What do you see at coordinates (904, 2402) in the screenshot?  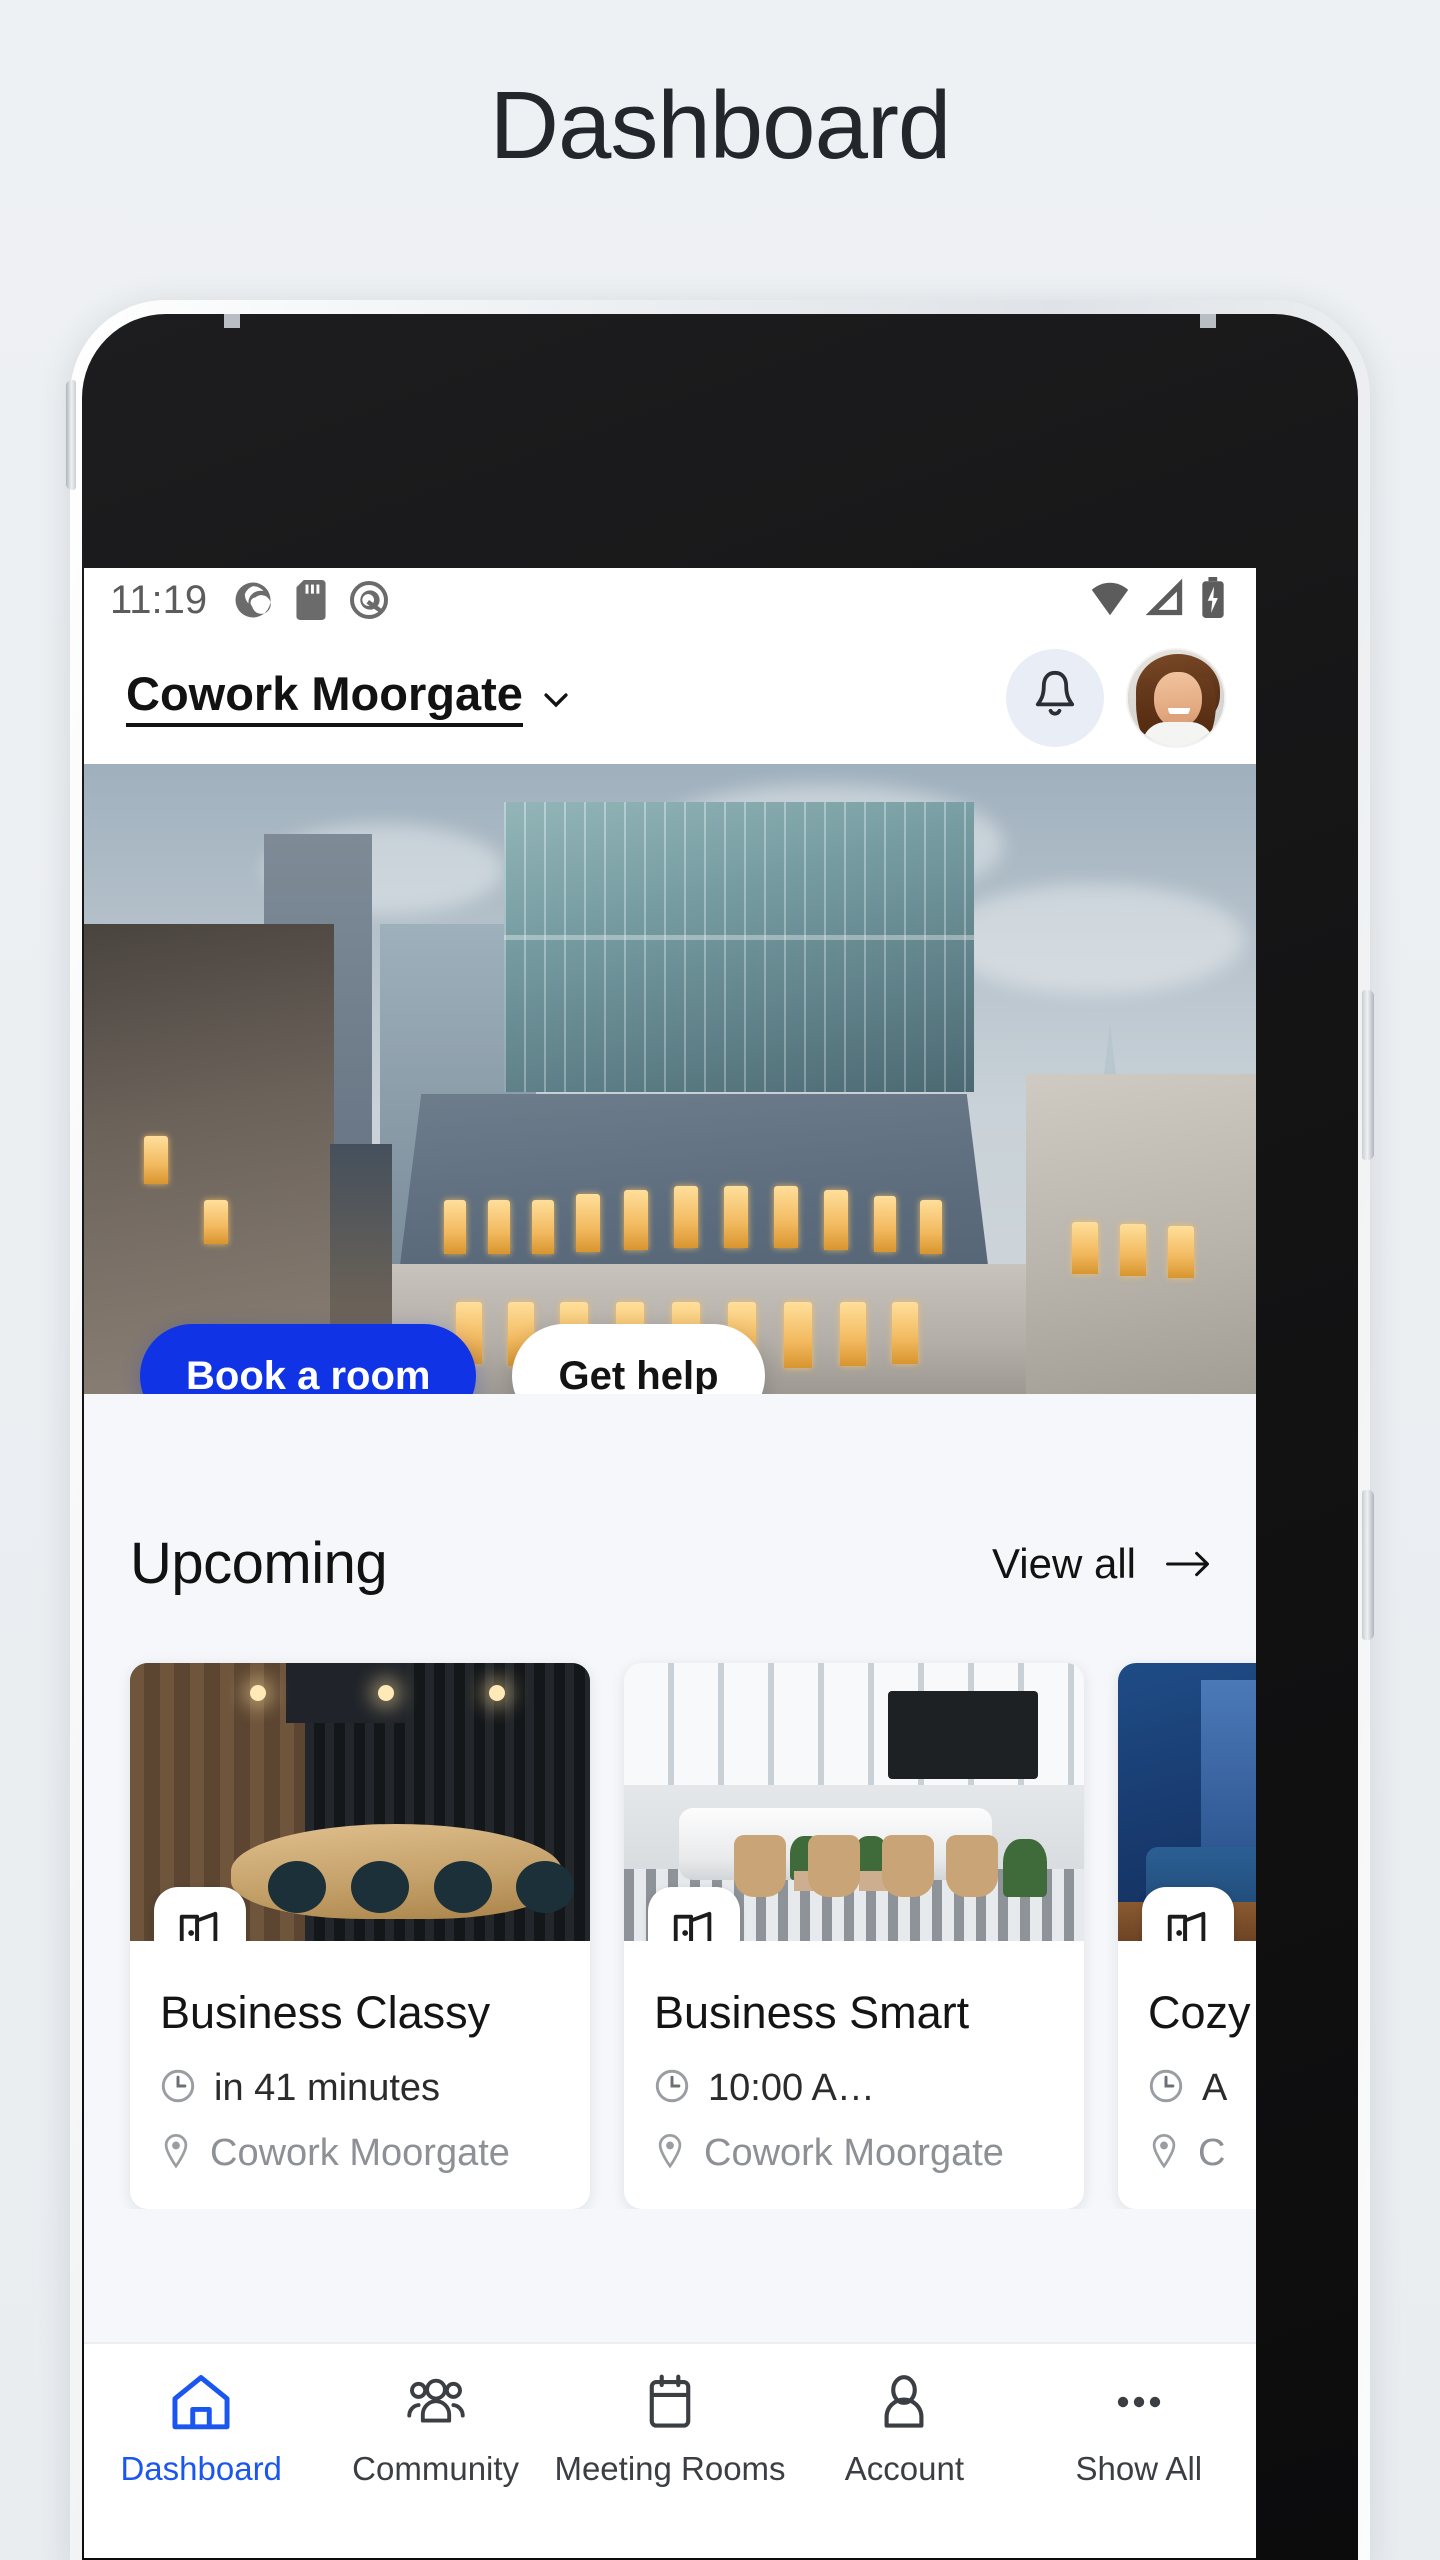 I see `person-icon` at bounding box center [904, 2402].